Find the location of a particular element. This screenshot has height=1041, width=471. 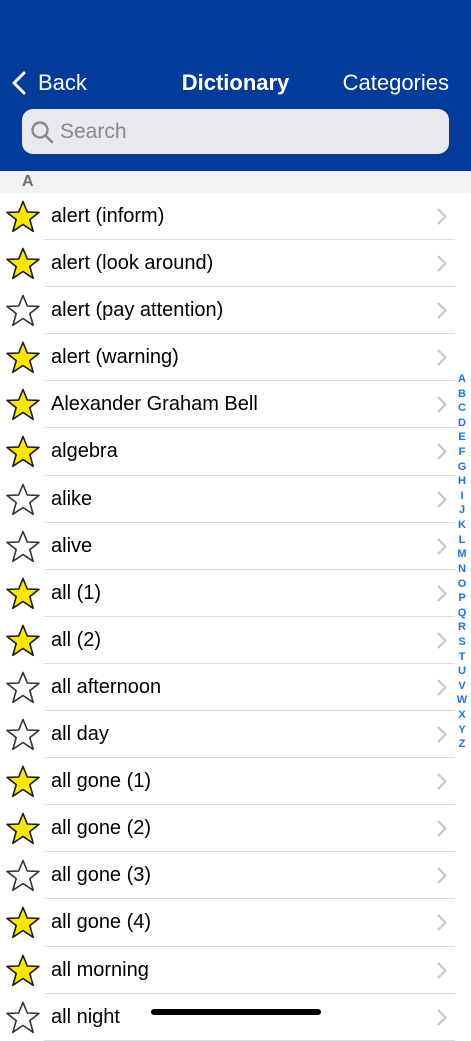

index-letter: H is located at coordinates (462, 481).